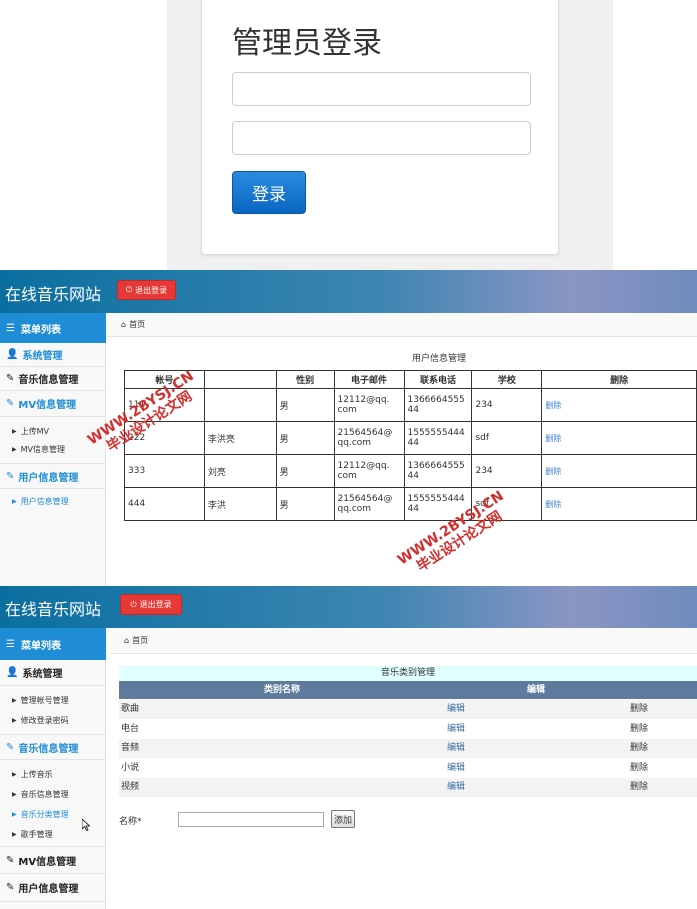 The image size is (697, 909). I want to click on table-row: 视频 编辑 删除, so click(408, 787).